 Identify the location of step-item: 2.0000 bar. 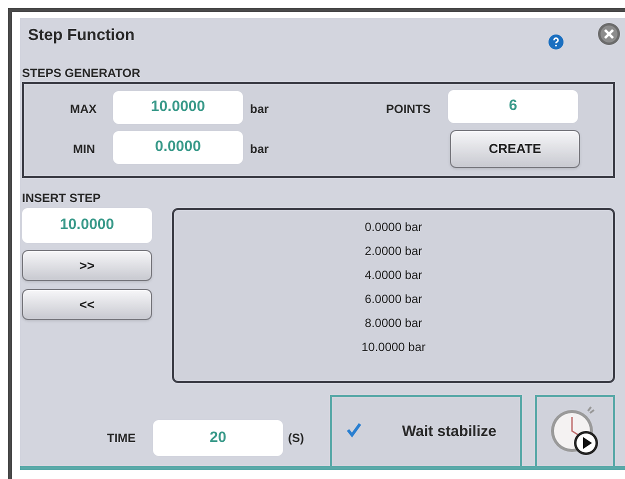
(393, 251).